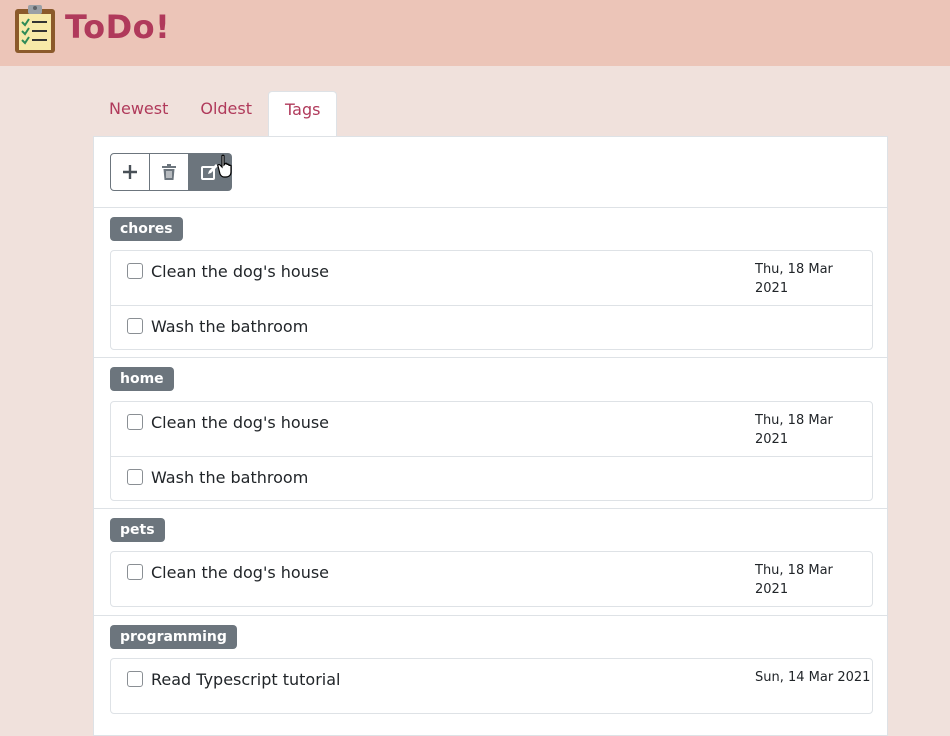  Describe the element at coordinates (303, 113) in the screenshot. I see `tab-tags: Tags` at that location.